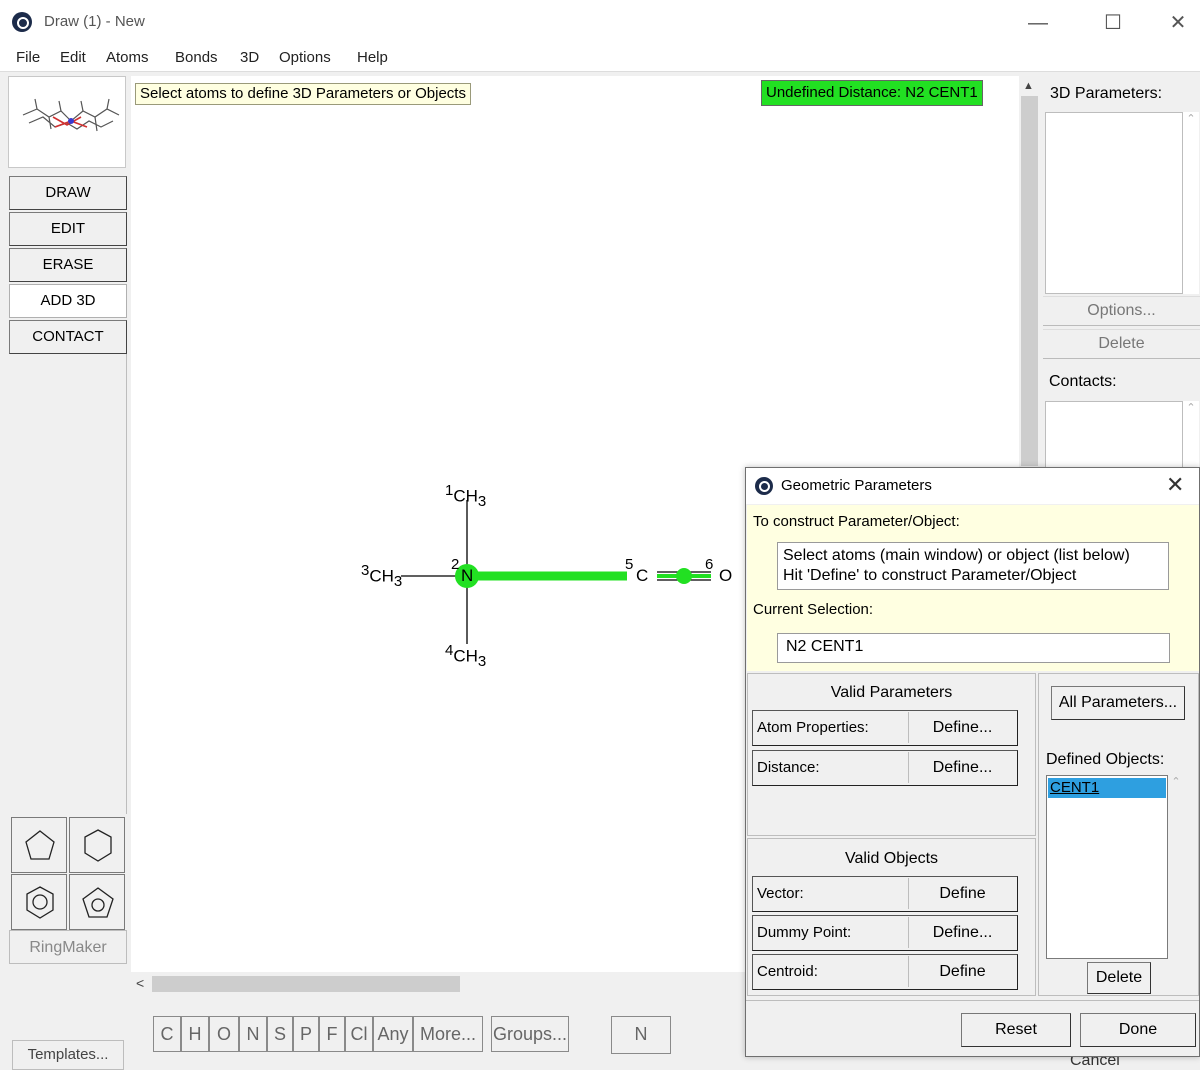 The image size is (1200, 1070). I want to click on atom-4-symbol: CH, so click(465, 656).